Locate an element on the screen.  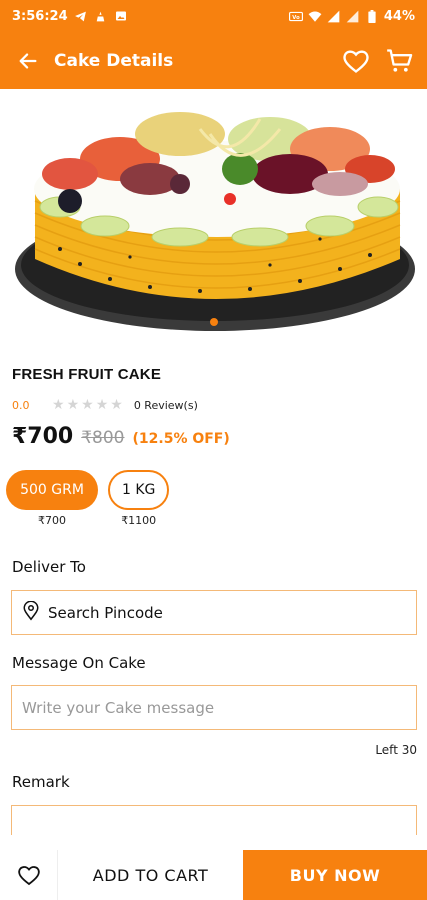
image-icon is located at coordinates (121, 16).